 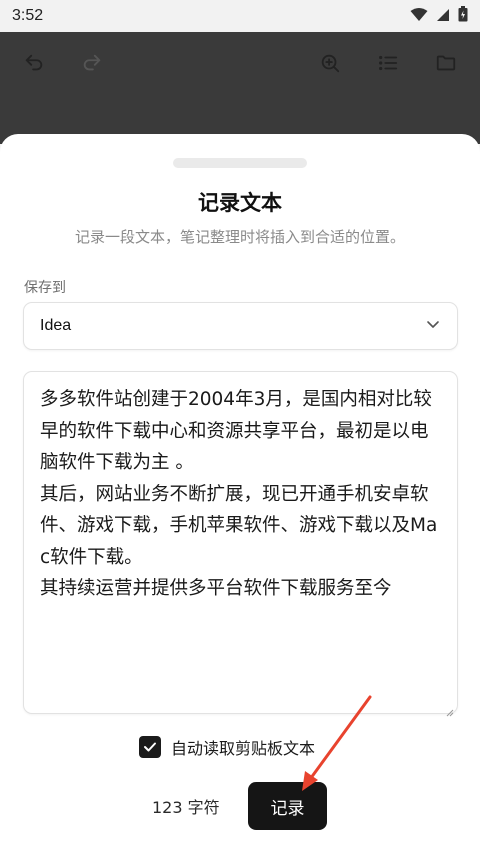 What do you see at coordinates (34, 63) in the screenshot?
I see `undo-icon` at bounding box center [34, 63].